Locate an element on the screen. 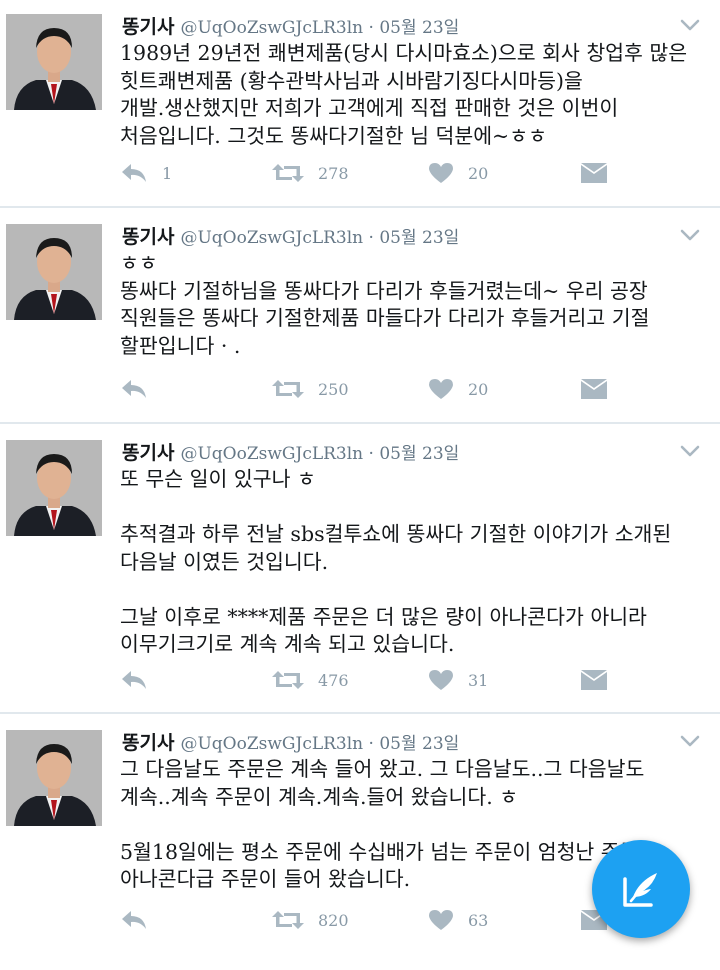 The image size is (720, 970). like-count: 31 is located at coordinates (478, 680).